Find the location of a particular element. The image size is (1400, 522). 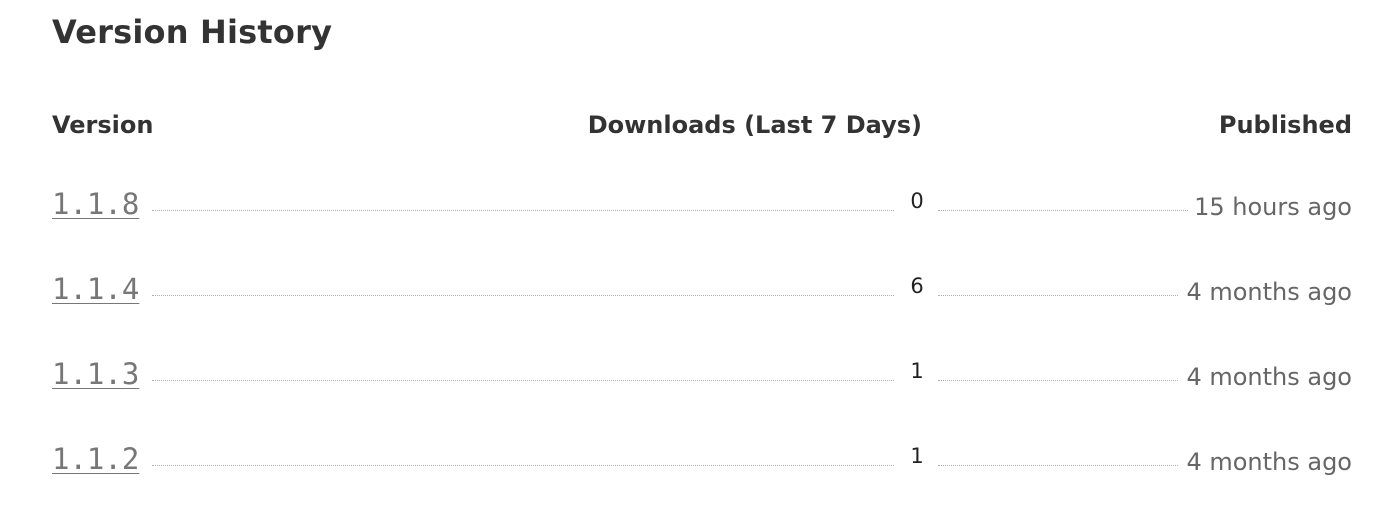

version-link: 1.1.3 is located at coordinates (95, 374).